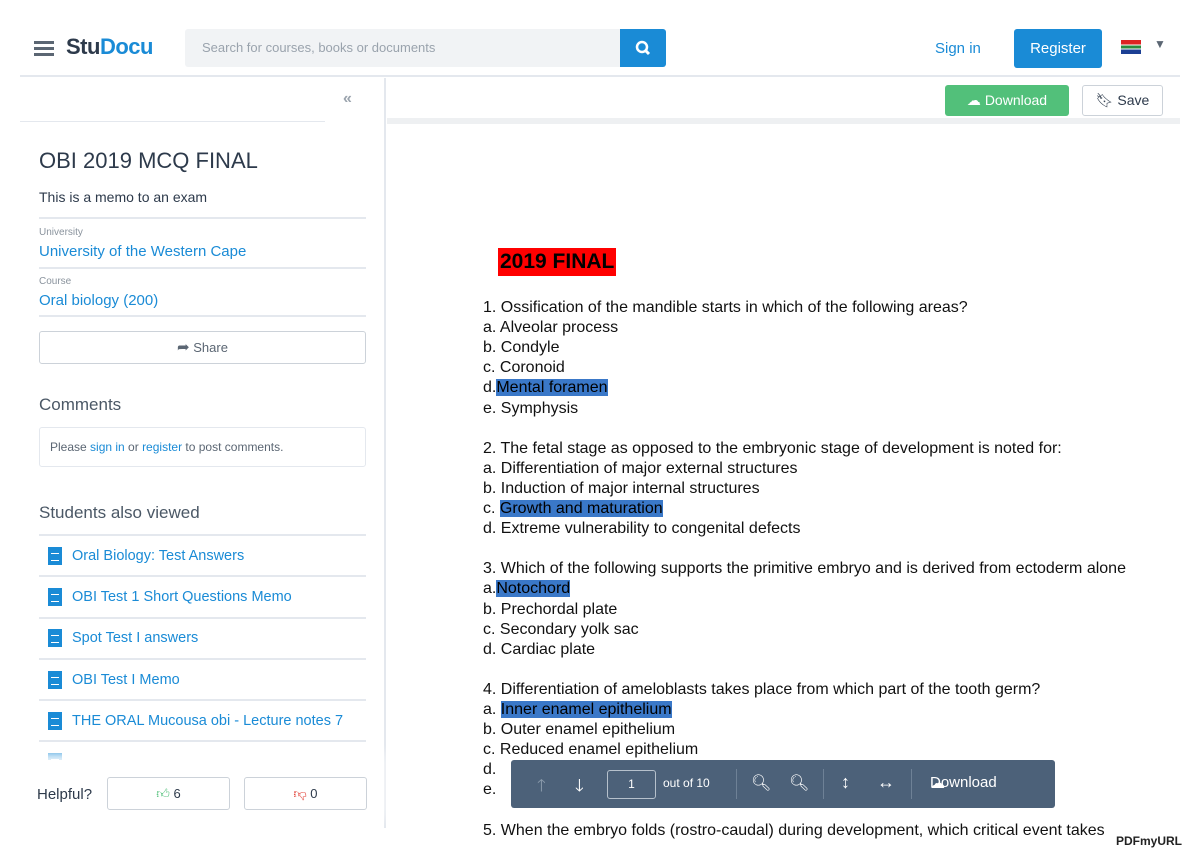  I want to click on comments-heading: Comments, so click(80, 404).